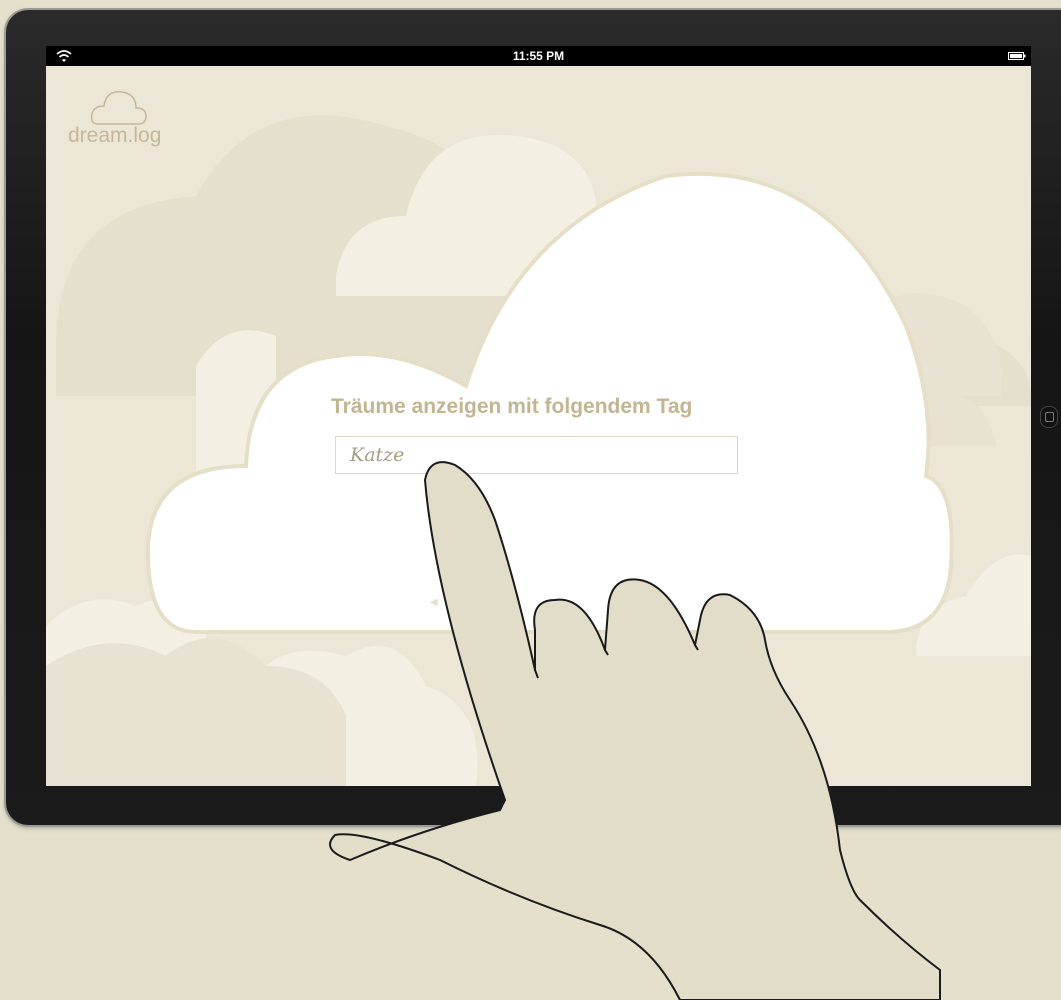  I want to click on logo-text: dream.log, so click(115, 135).